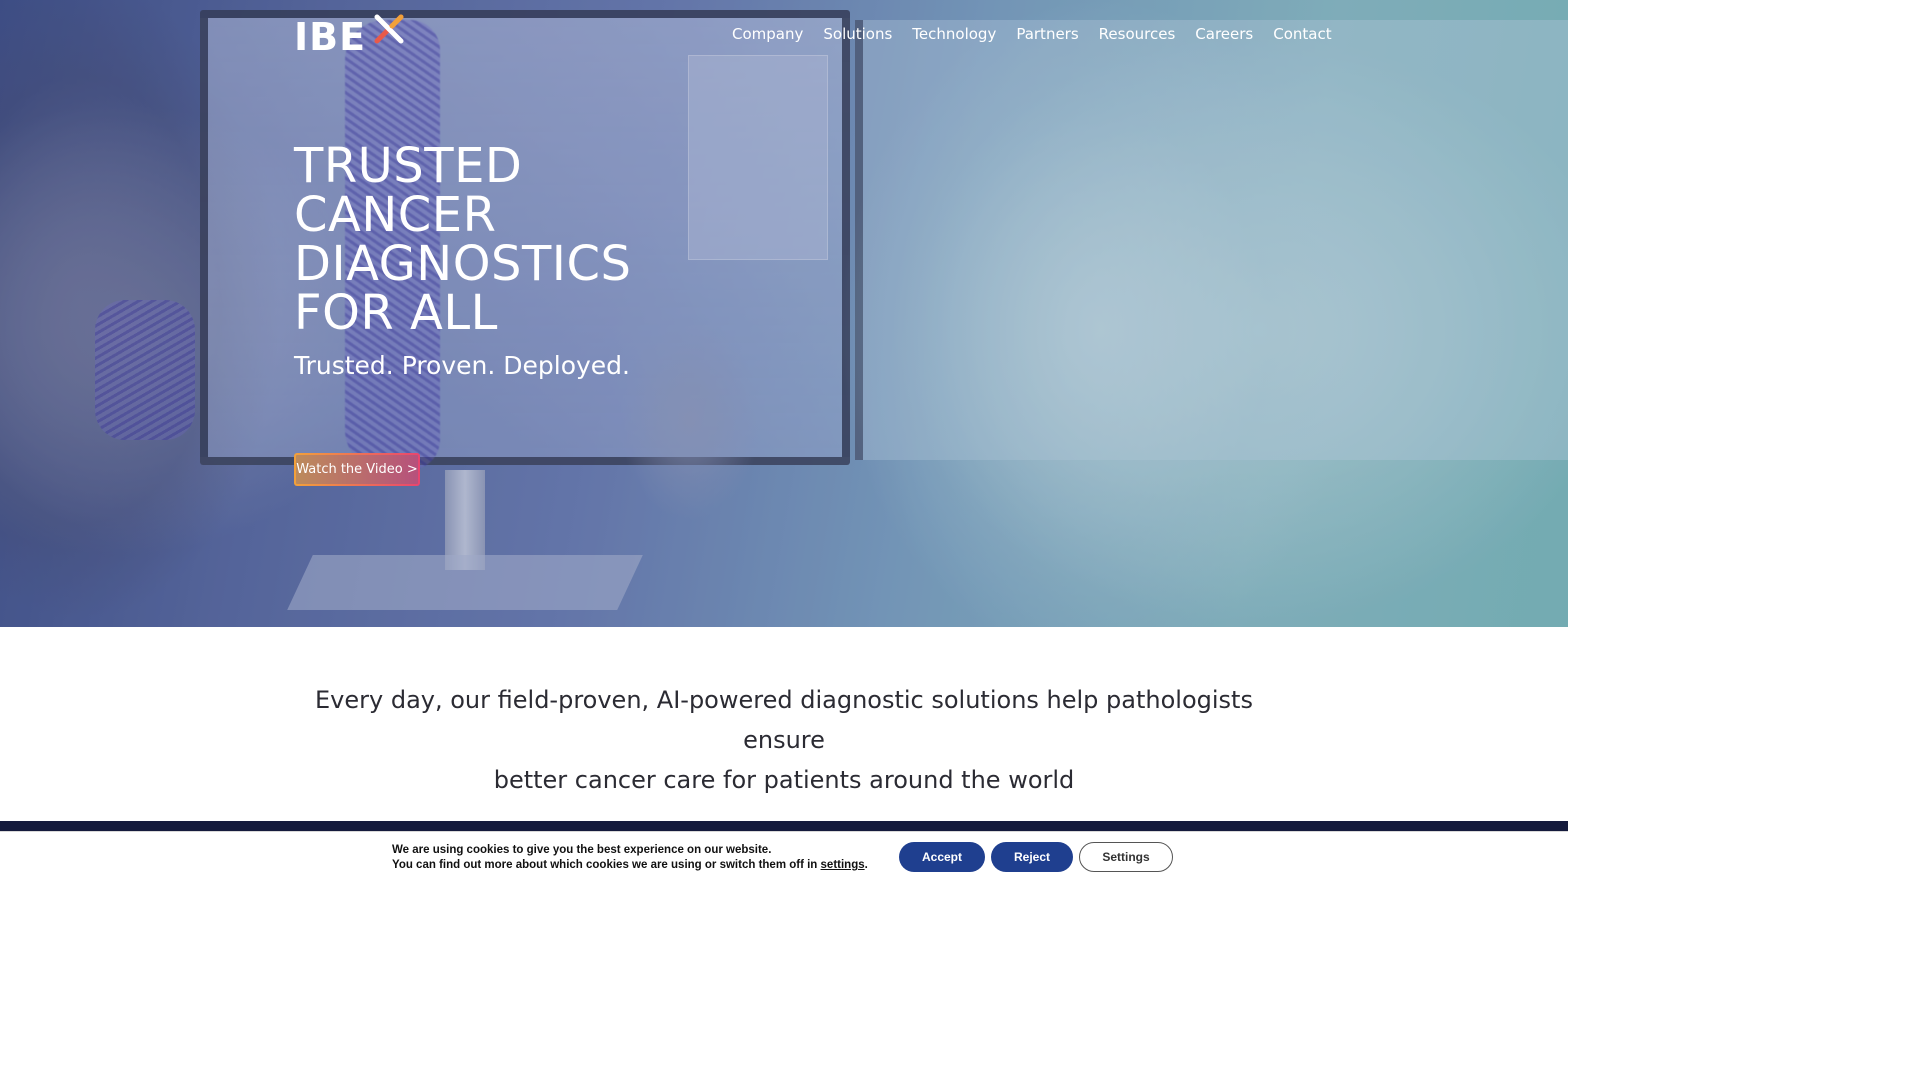  I want to click on hero-title-line: DIAGNOSTICS, so click(463, 264).